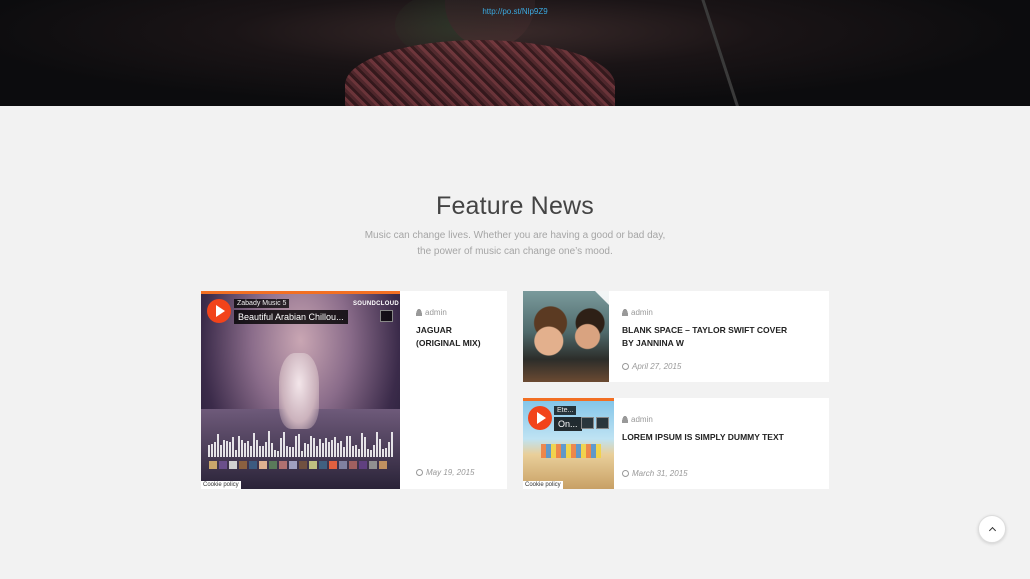 The height and width of the screenshot is (579, 1030). I want to click on post-title-line-1: BLANK SPACE – TAYLOR SWIFT COVER, so click(704, 330).